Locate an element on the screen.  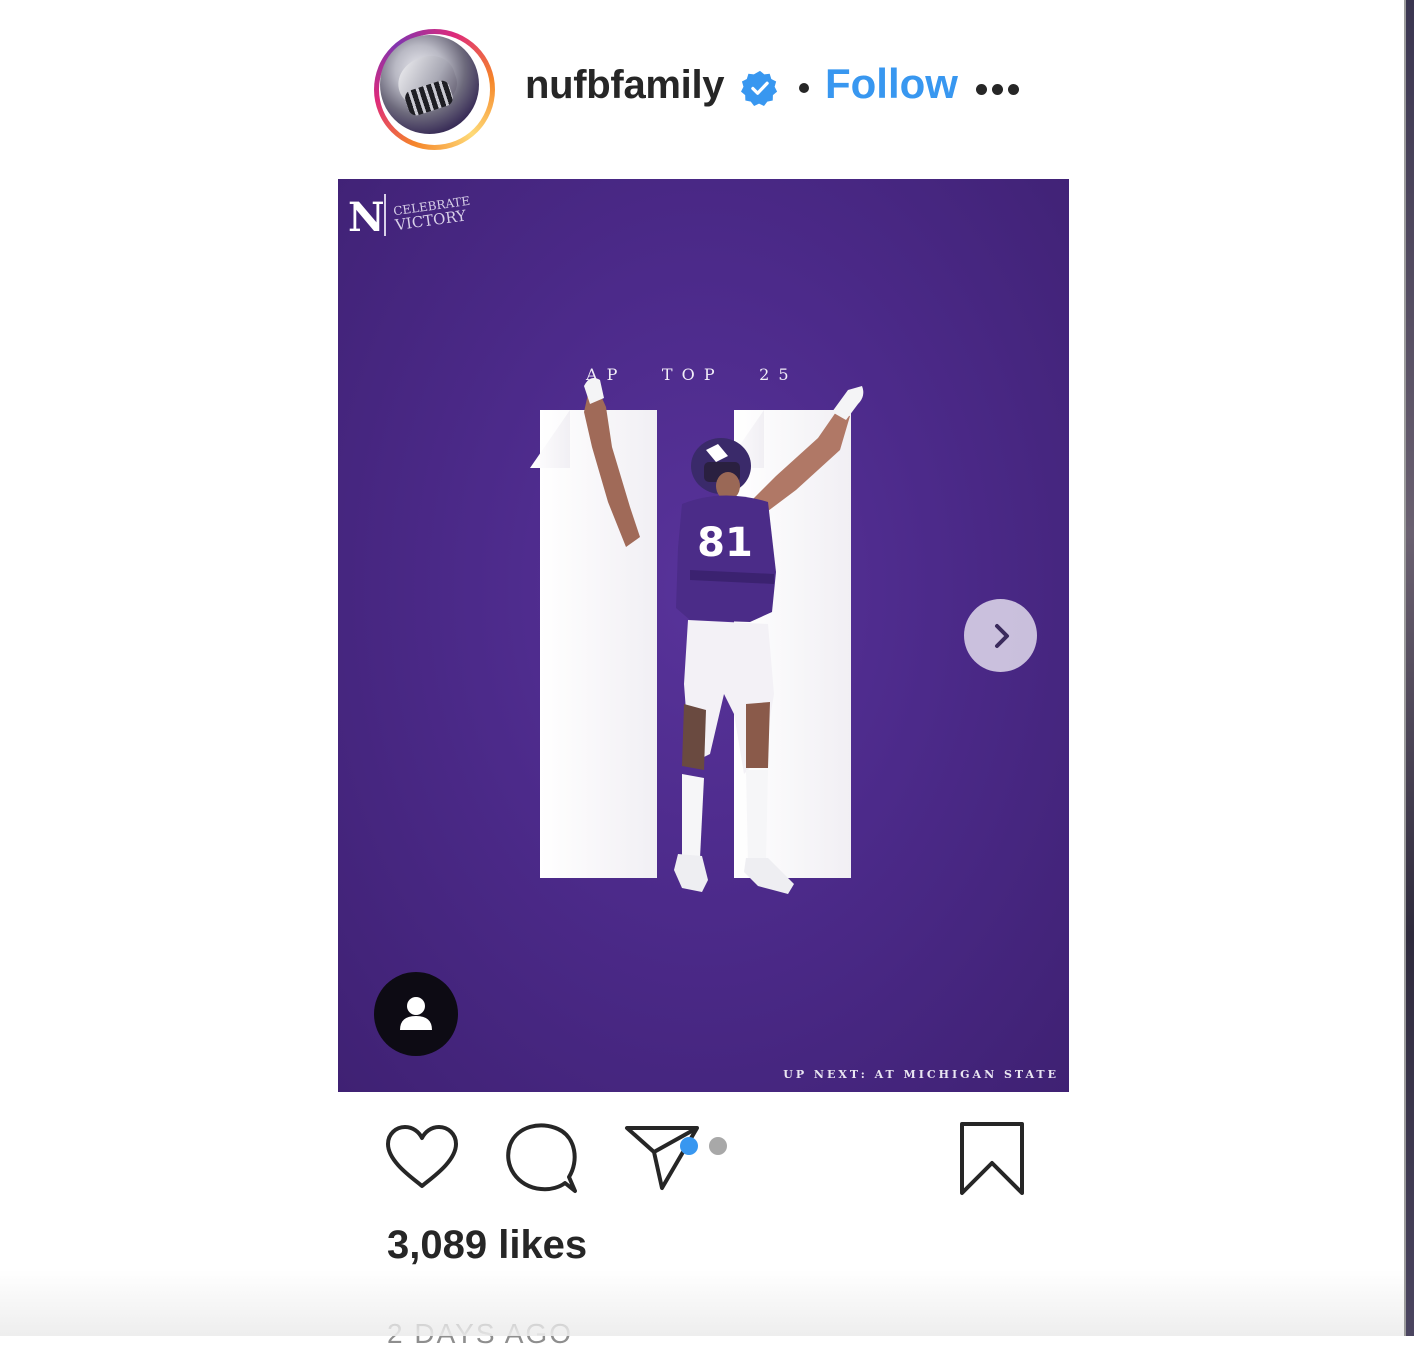
header-separator-dot is located at coordinates (804, 88).